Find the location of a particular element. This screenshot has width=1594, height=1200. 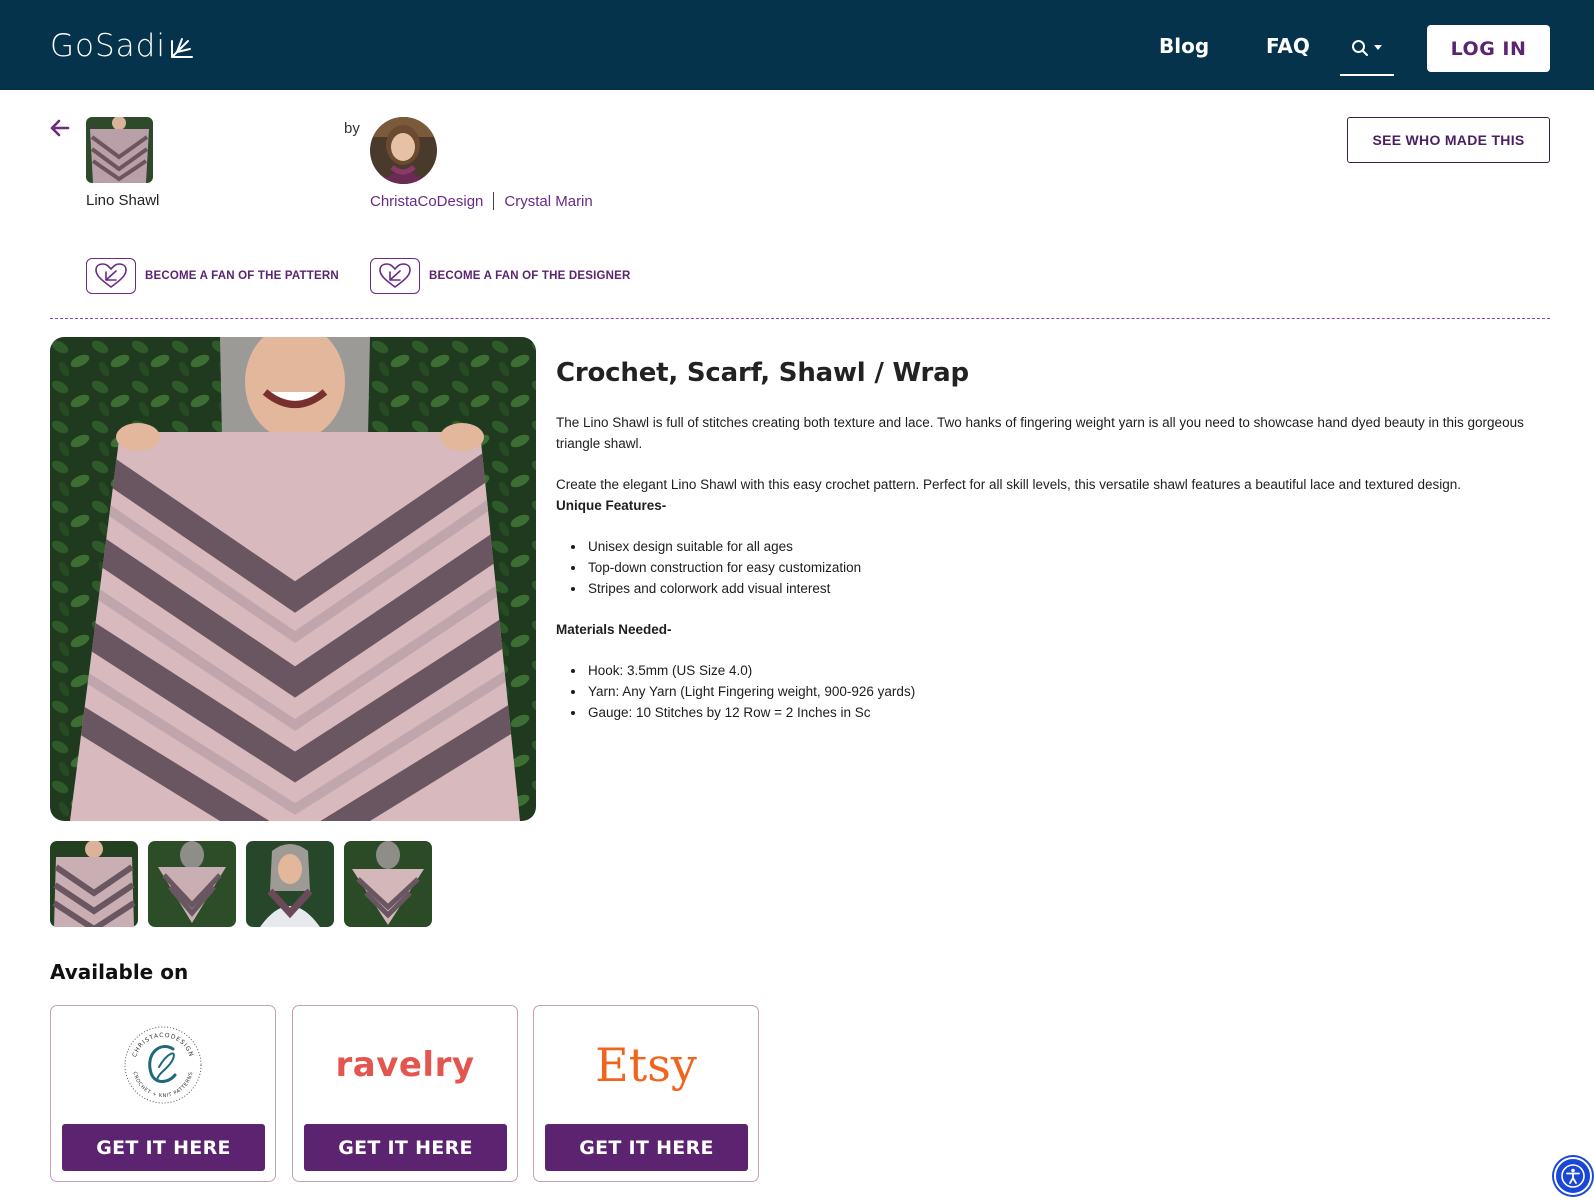

available-on-heading: Available on is located at coordinates (119, 972).